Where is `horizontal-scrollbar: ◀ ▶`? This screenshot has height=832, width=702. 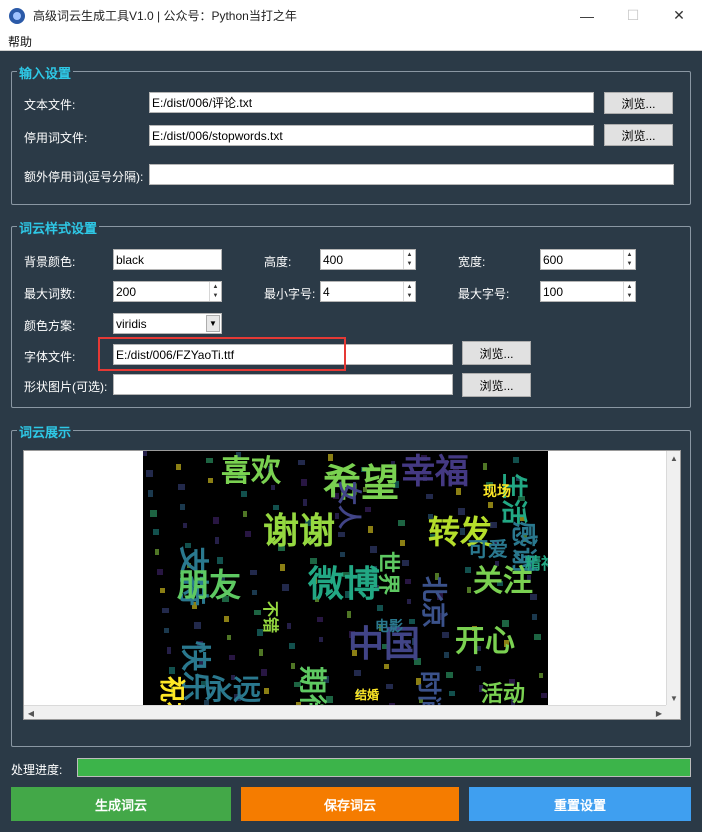 horizontal-scrollbar: ◀ ▶ is located at coordinates (345, 712).